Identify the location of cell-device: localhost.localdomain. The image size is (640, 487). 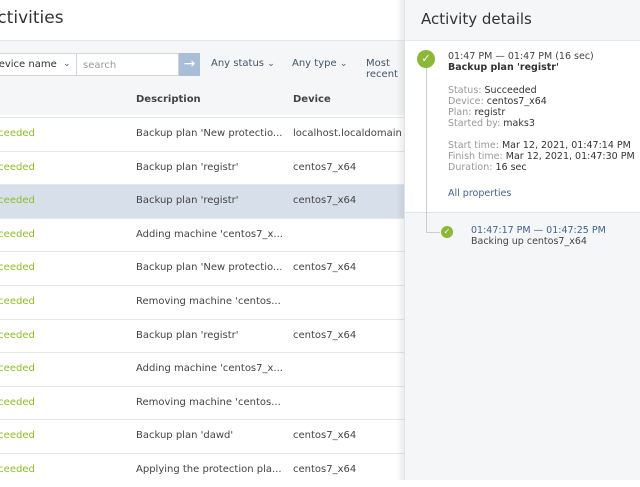
(347, 133).